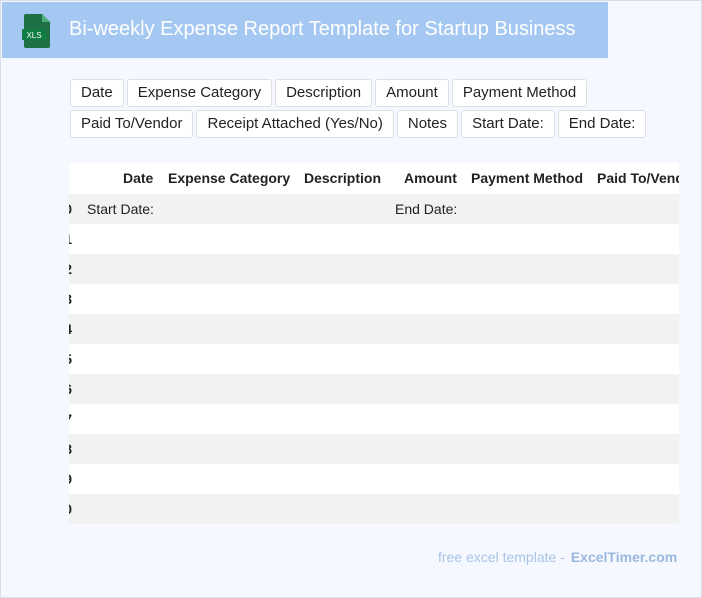  Describe the element at coordinates (324, 93) in the screenshot. I see `chip-description: Description` at that location.